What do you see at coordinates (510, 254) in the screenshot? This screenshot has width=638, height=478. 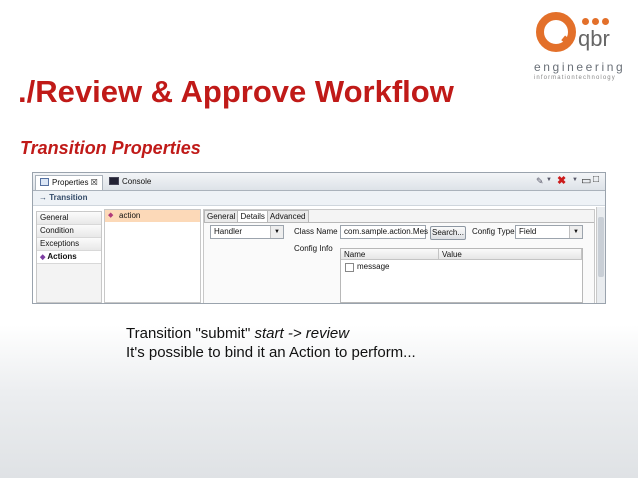 I see `column-header-value: Value` at bounding box center [510, 254].